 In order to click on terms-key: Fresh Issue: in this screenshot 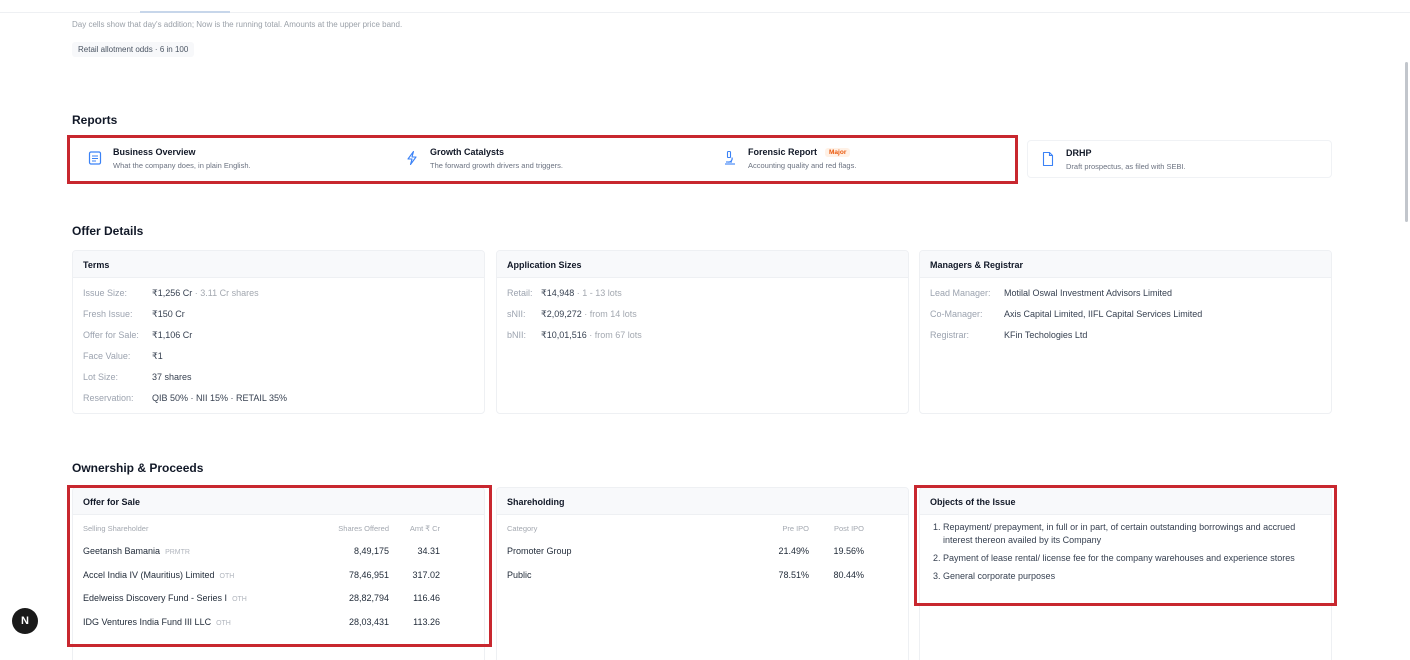, I will do `click(108, 314)`.